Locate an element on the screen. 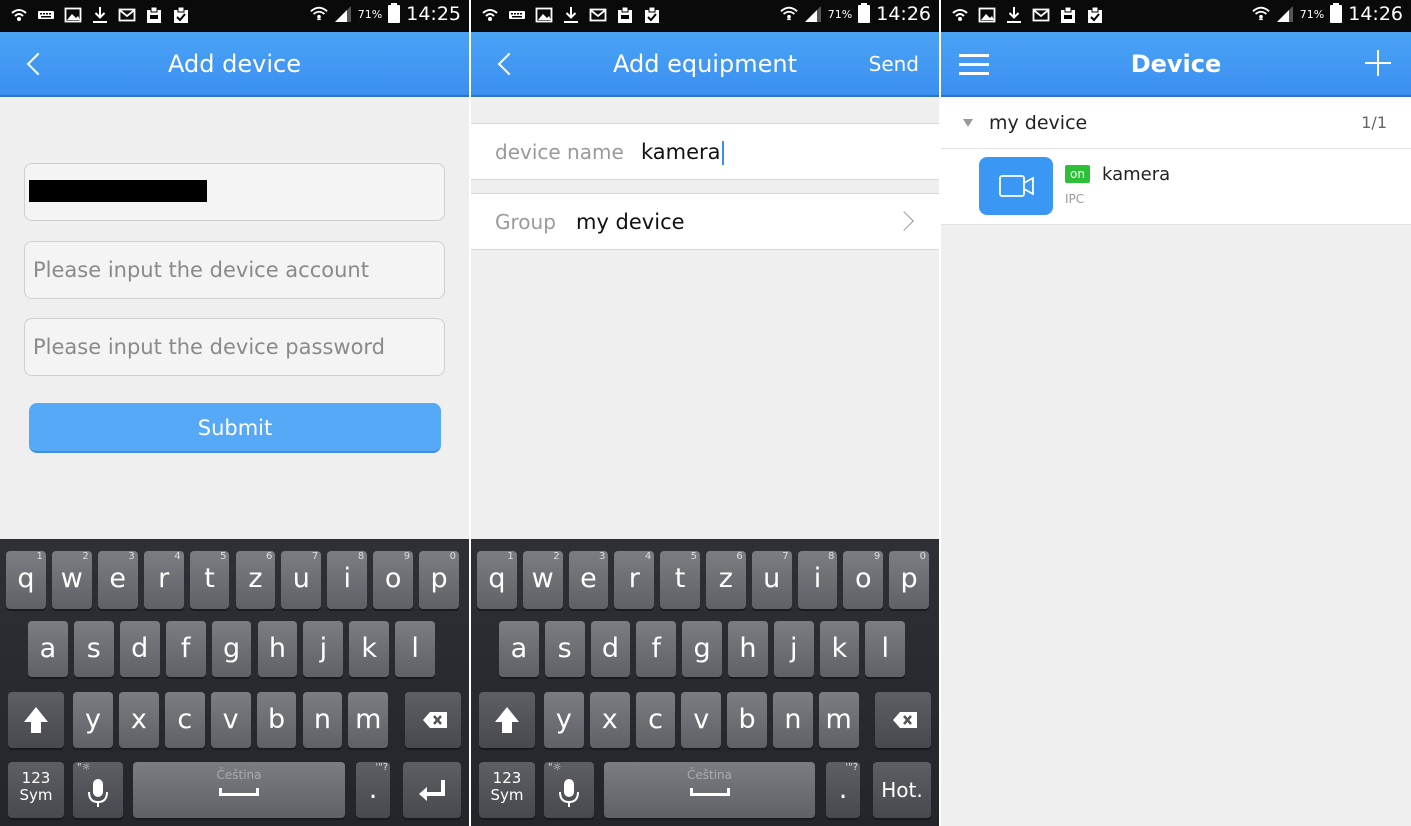  device-account-field is located at coordinates (234, 270).